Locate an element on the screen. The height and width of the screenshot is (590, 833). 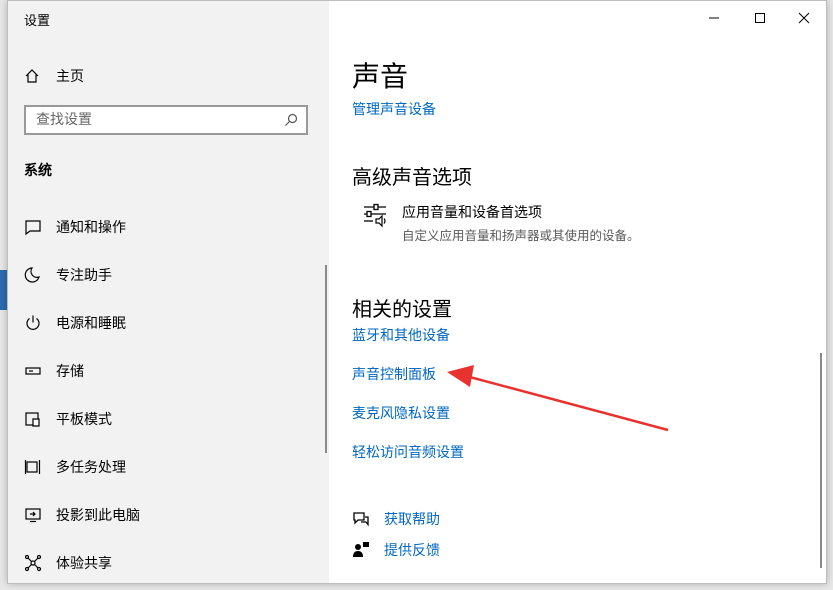
power-icon is located at coordinates (33, 322).